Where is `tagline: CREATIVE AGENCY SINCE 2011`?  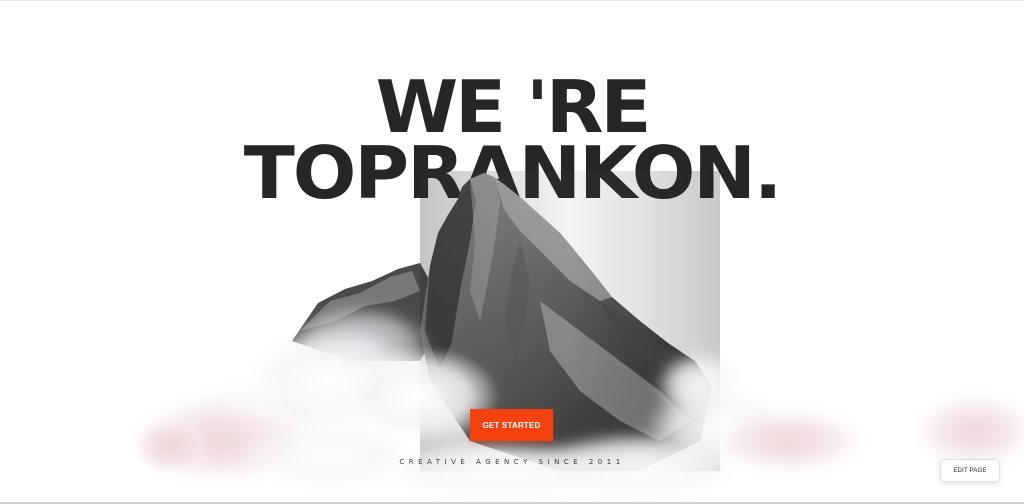 tagline: CREATIVE AGENCY SINCE 2011 is located at coordinates (512, 462).